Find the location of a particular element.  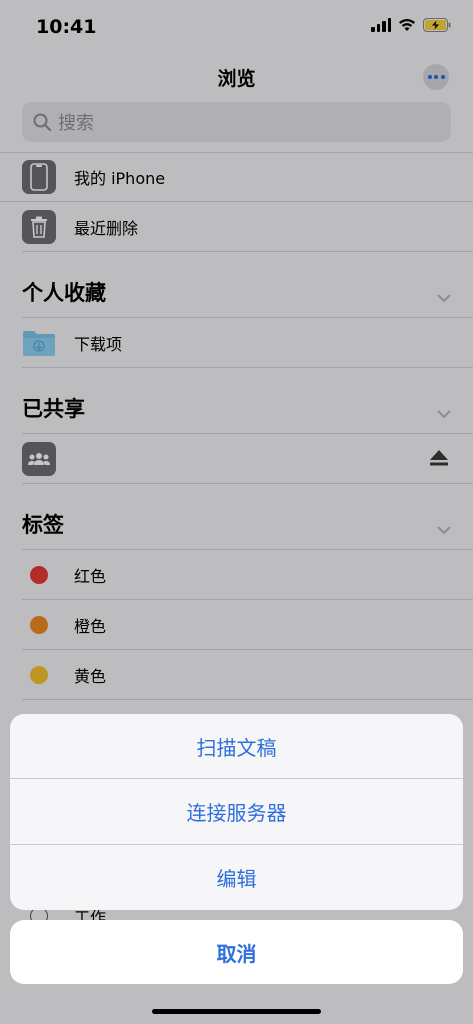

scan-documents-button: 扫描文稿 is located at coordinates (236, 747).